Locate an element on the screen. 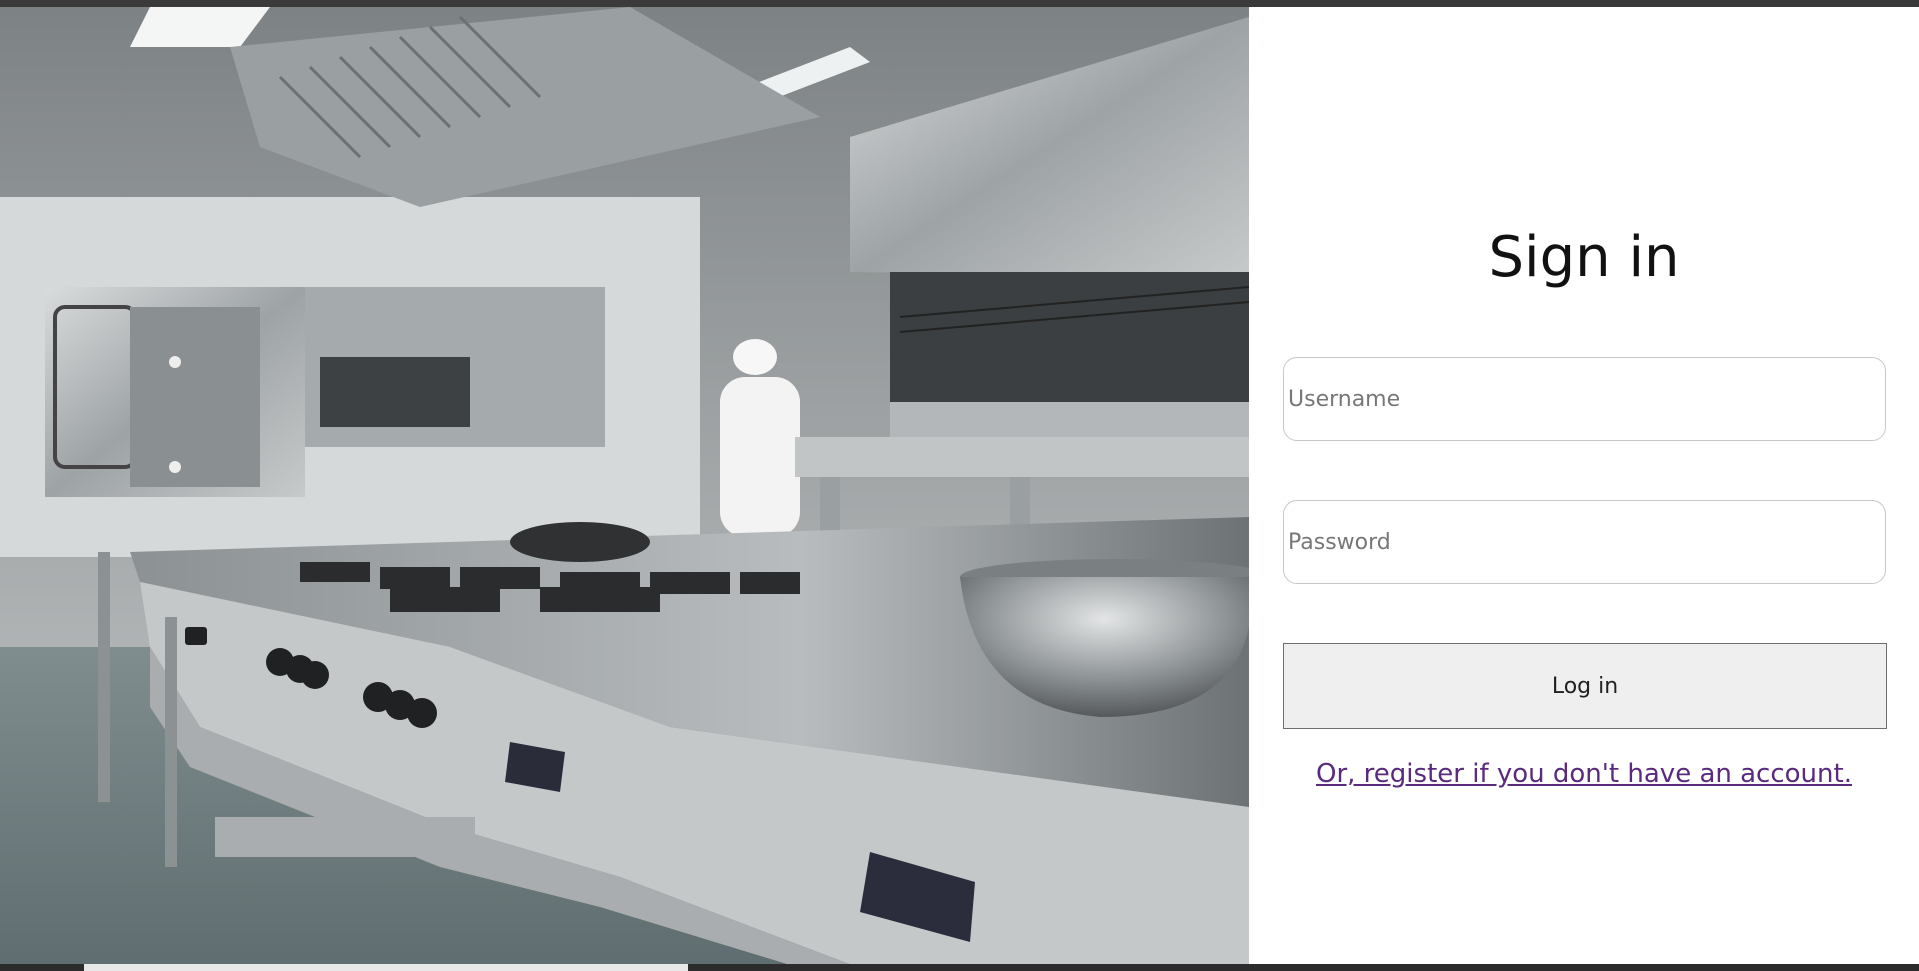 The width and height of the screenshot is (1919, 971). log-in-button: Log in is located at coordinates (1585, 686).